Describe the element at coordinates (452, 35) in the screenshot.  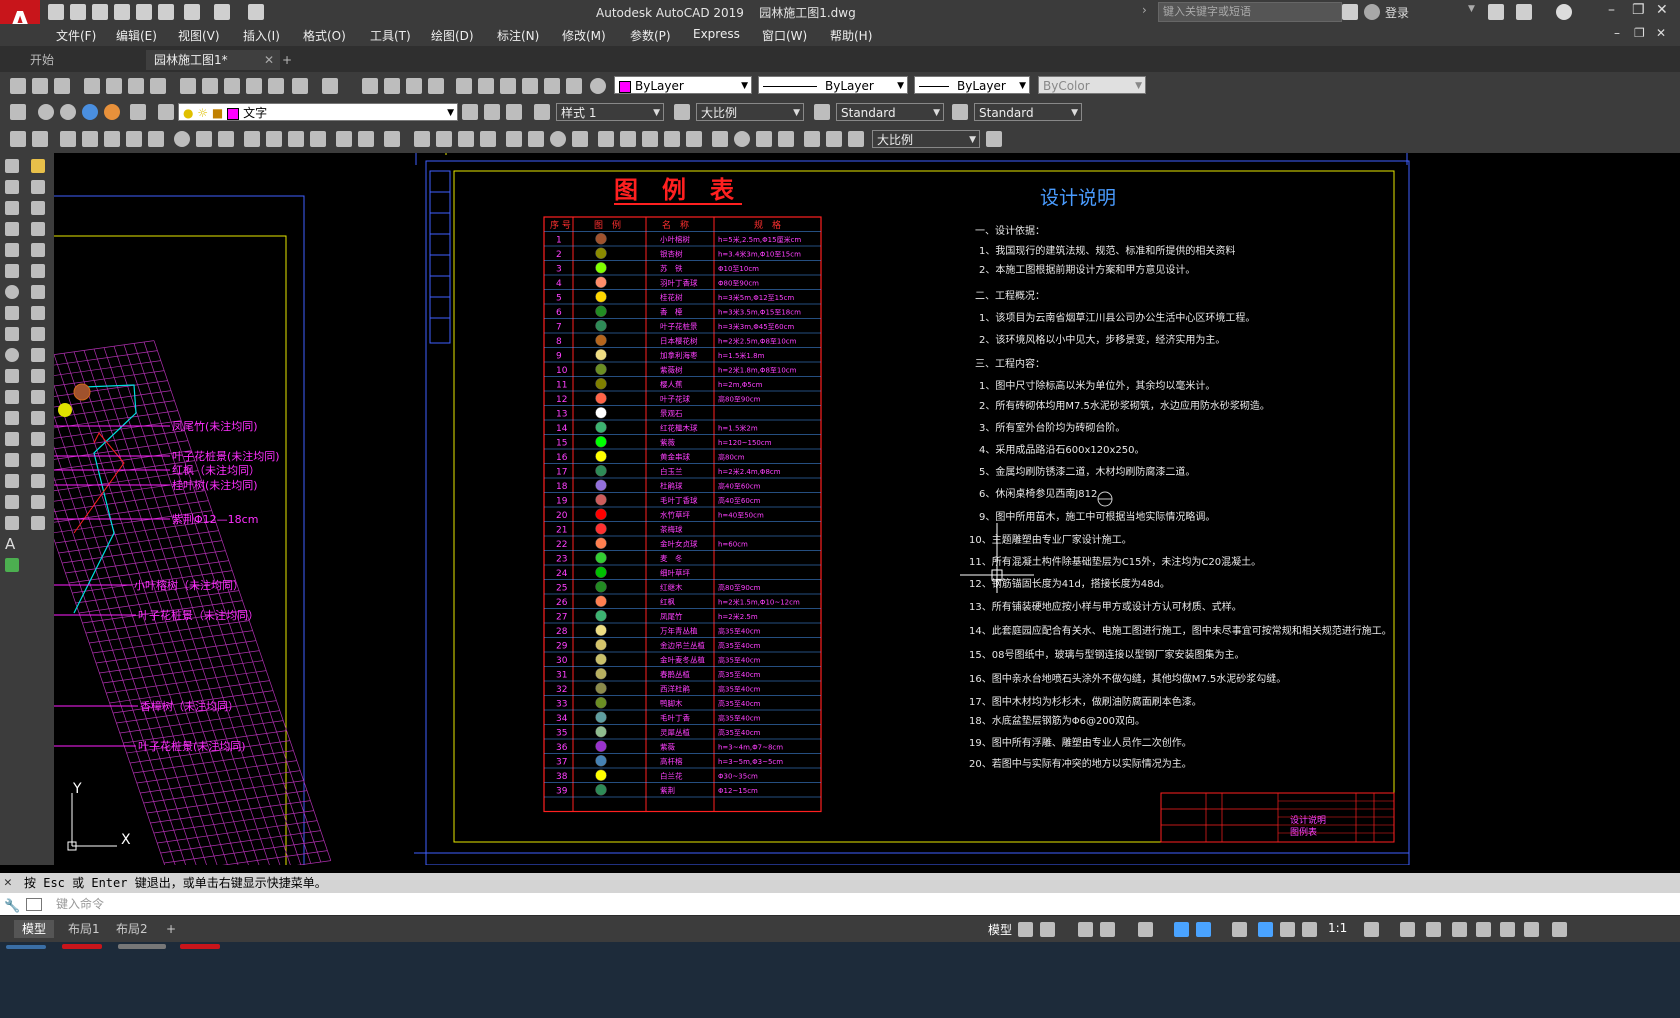
I see `menu-draw: 绘图(D)` at that location.